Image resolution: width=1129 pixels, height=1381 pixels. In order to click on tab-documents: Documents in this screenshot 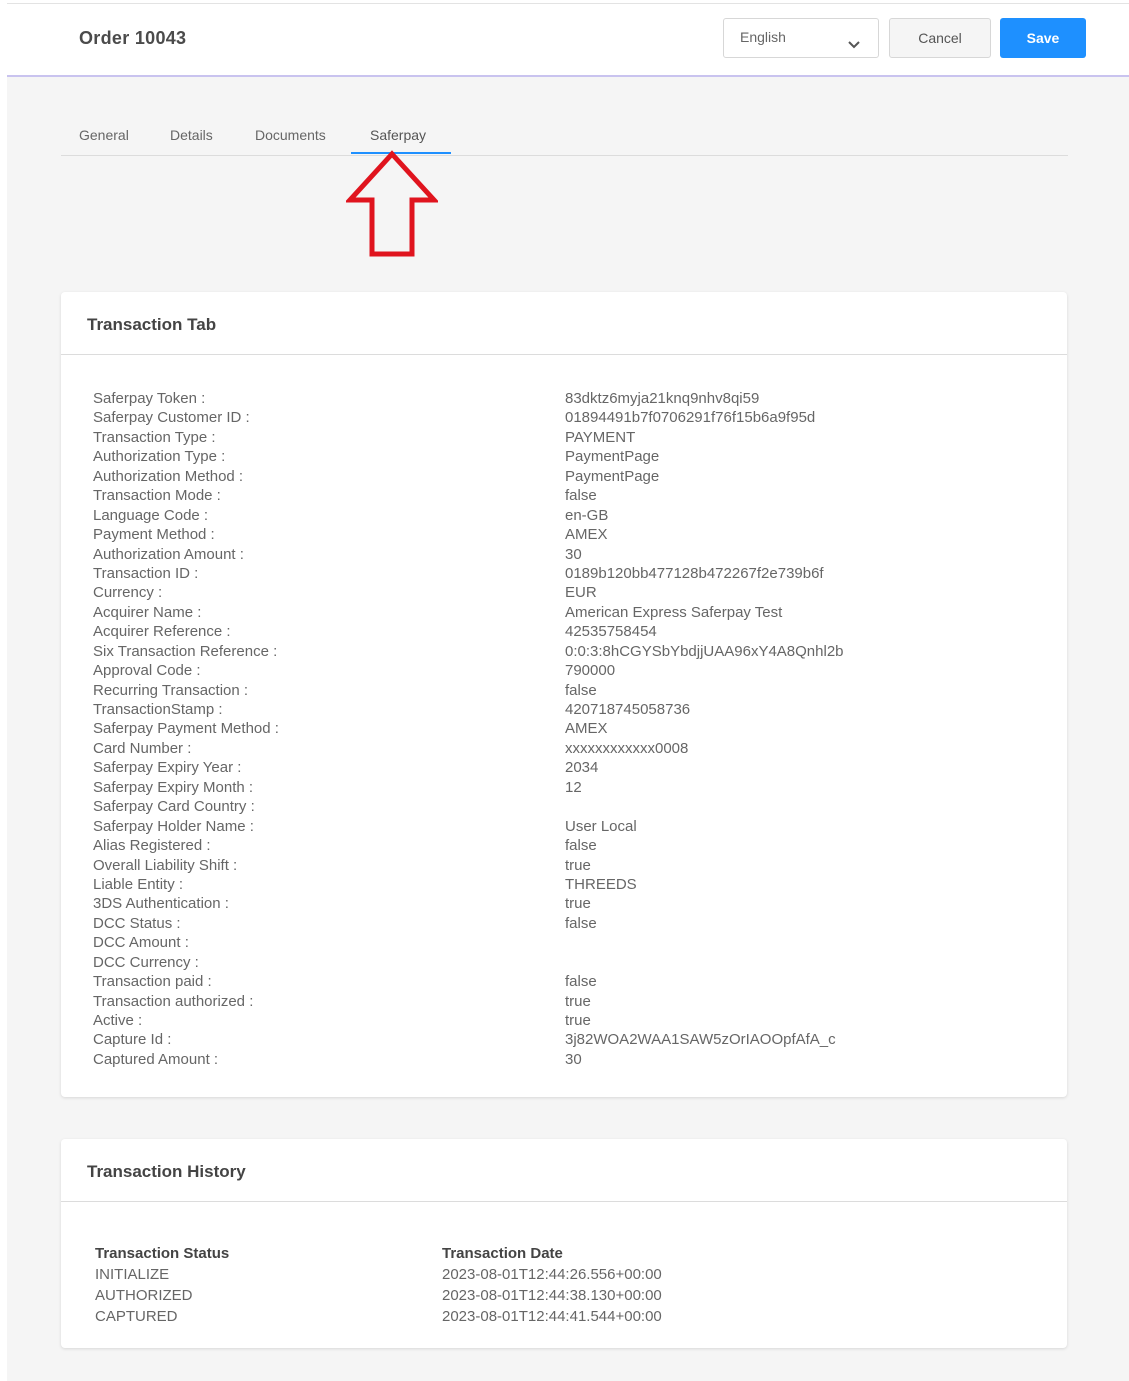, I will do `click(290, 135)`.